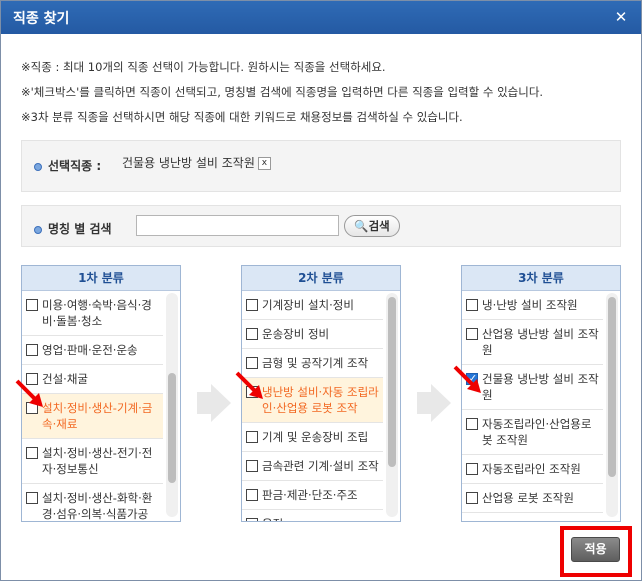 The width and height of the screenshot is (642, 581). Describe the element at coordinates (321, 166) in the screenshot. I see `selected-jobs-box: 선택직종 : 건물용 냉난방 설비 조작원 x` at that location.